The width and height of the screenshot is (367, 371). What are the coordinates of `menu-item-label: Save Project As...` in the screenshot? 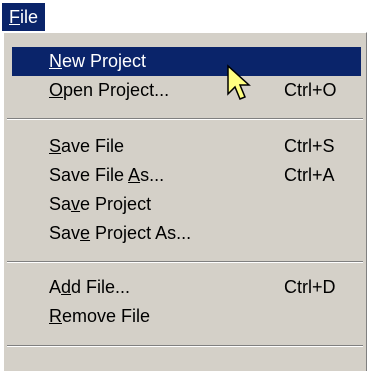 It's located at (120, 233).